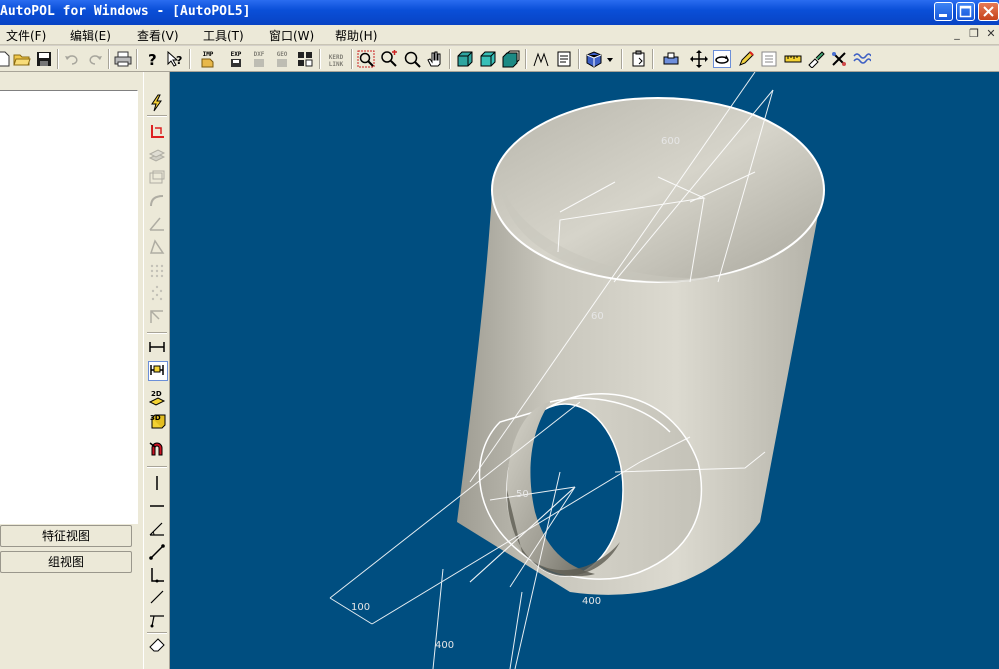  Describe the element at coordinates (157, 247) in the screenshot. I see `cone-icon` at that location.